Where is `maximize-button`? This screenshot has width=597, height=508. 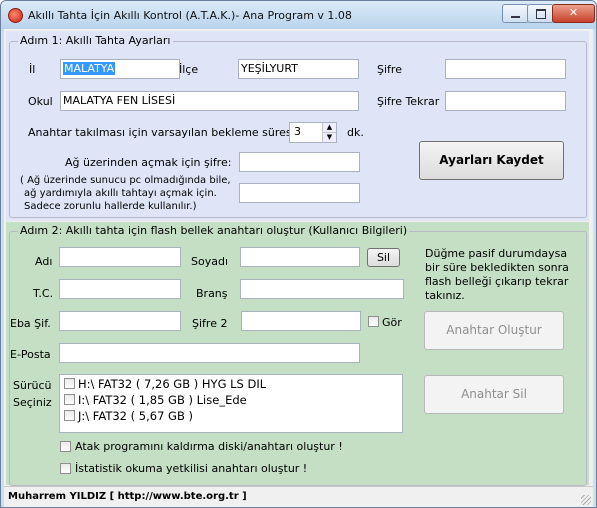
maximize-button is located at coordinates (540, 13).